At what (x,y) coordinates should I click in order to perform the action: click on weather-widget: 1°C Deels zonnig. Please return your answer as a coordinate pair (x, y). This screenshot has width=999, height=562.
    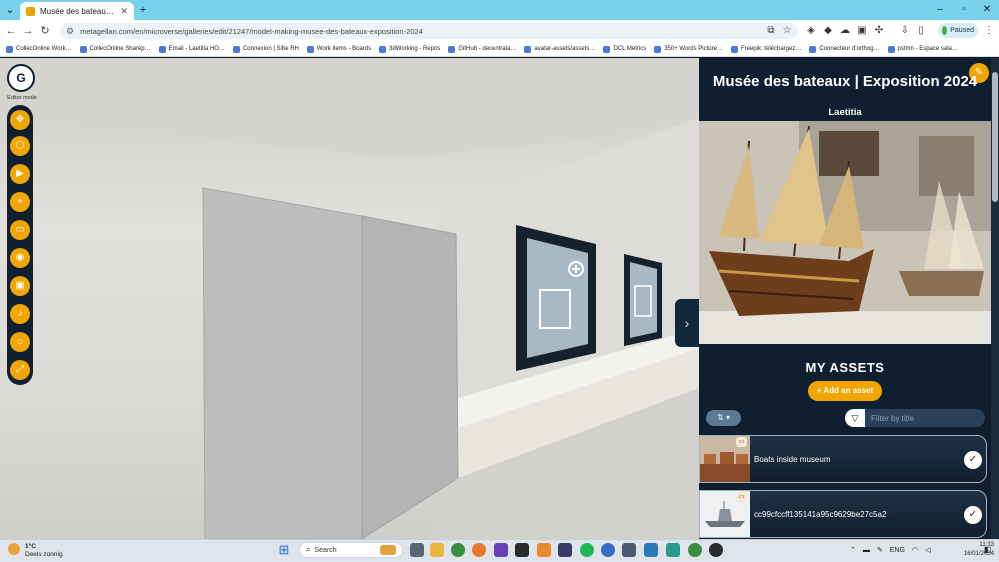
    Looking at the image, I should click on (43, 551).